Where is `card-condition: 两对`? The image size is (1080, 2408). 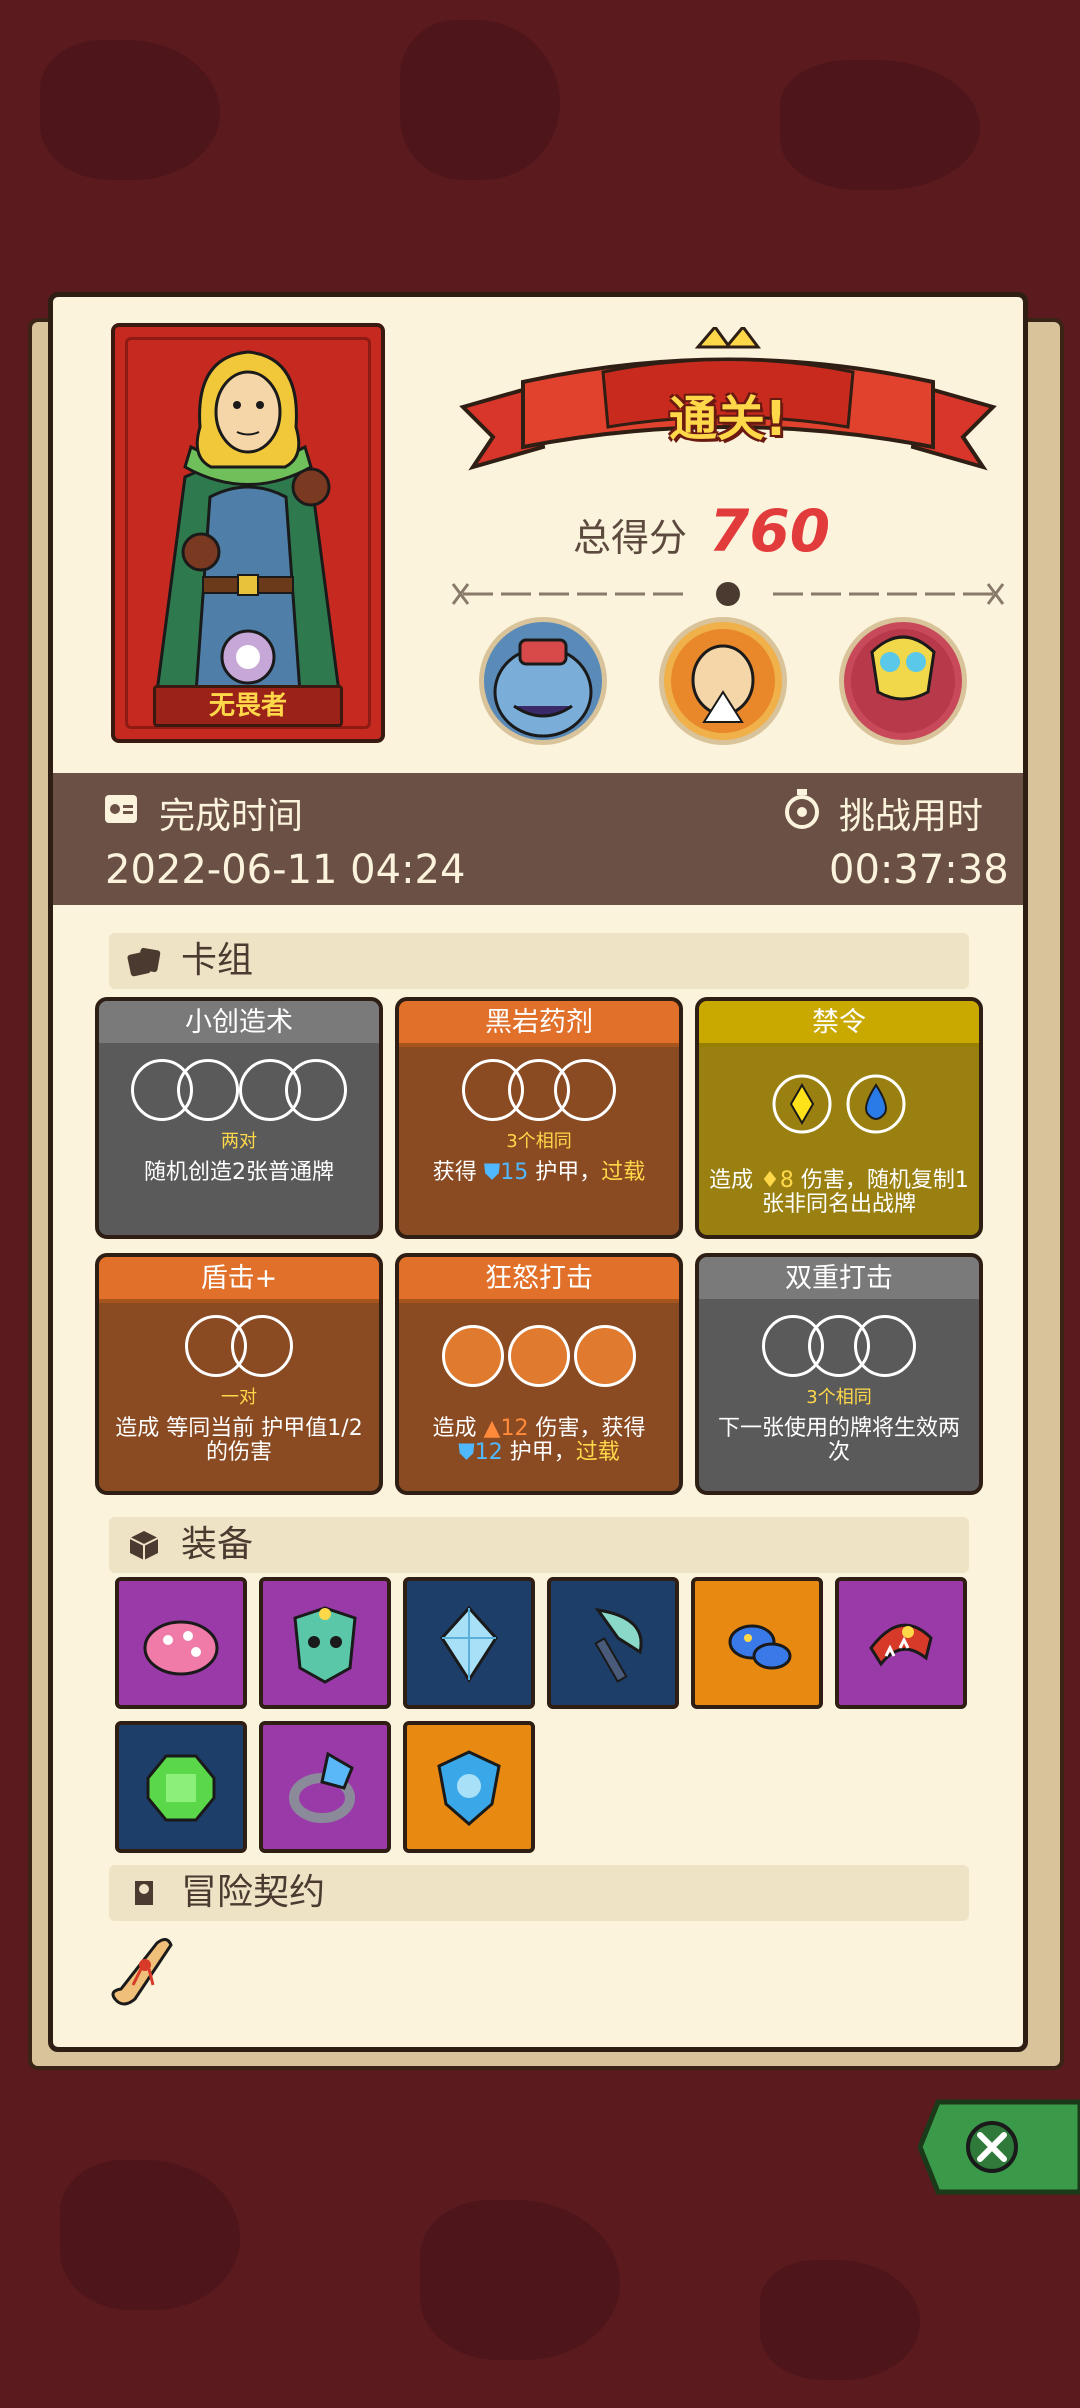
card-condition: 两对 is located at coordinates (239, 1141).